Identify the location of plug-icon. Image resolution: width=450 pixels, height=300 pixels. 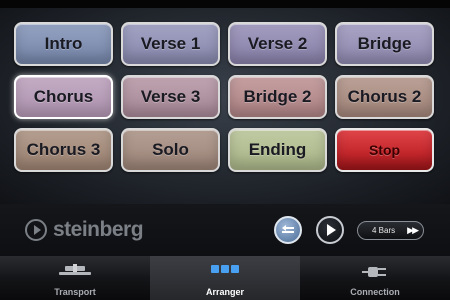
(374, 272).